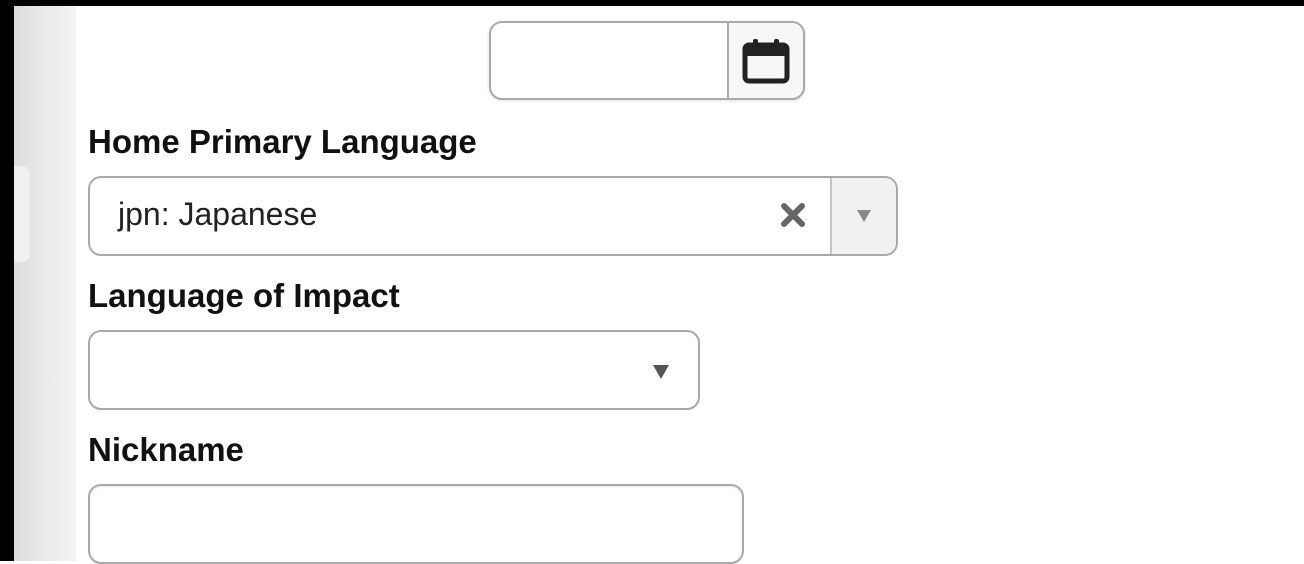  Describe the element at coordinates (609, 60) in the screenshot. I see `date-input` at that location.